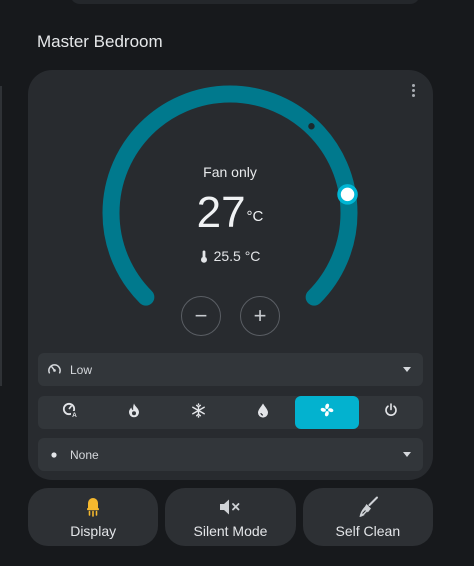 The width and height of the screenshot is (474, 566). Describe the element at coordinates (54, 455) in the screenshot. I see `dot-icon` at that location.